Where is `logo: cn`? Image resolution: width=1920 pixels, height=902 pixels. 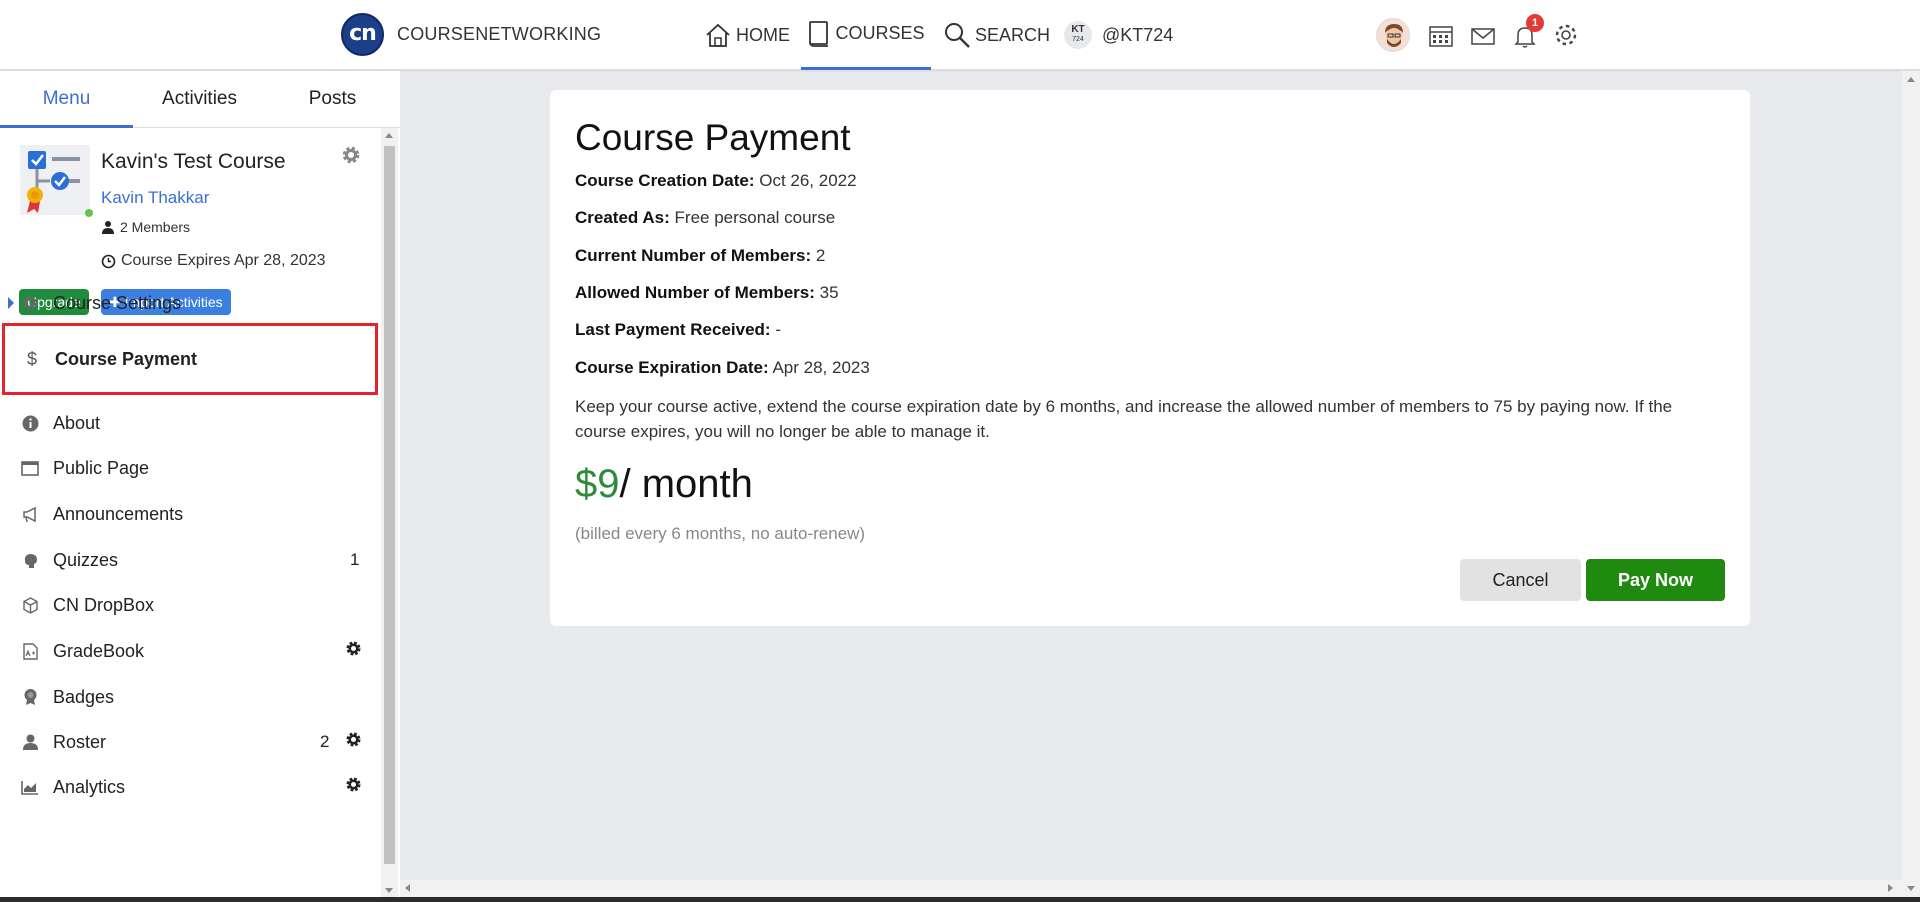 logo: cn is located at coordinates (362, 34).